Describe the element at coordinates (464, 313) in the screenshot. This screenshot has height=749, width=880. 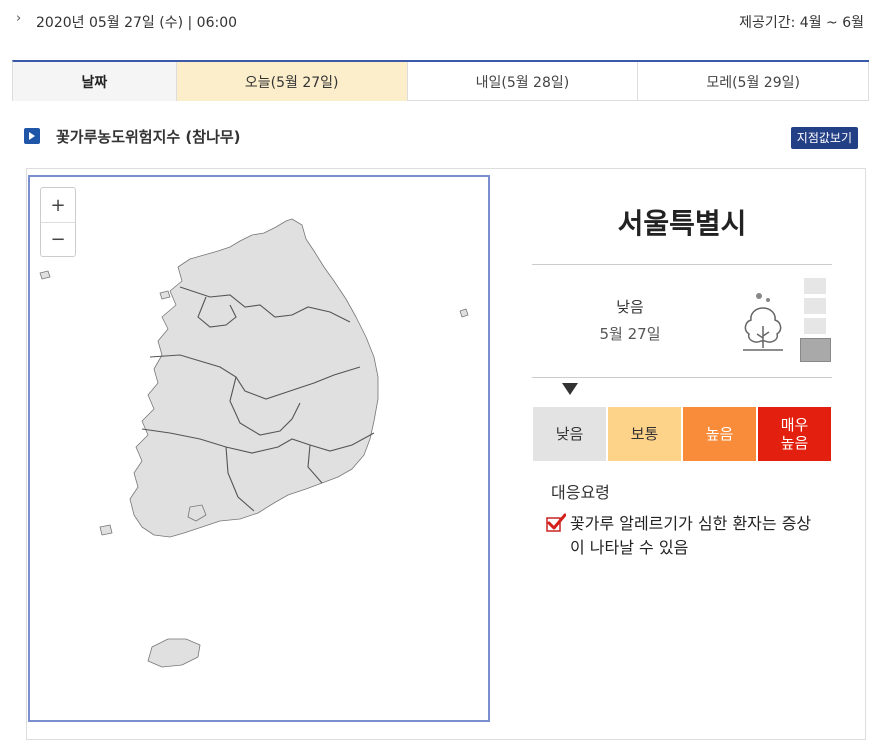
I see `ulleung-island` at that location.